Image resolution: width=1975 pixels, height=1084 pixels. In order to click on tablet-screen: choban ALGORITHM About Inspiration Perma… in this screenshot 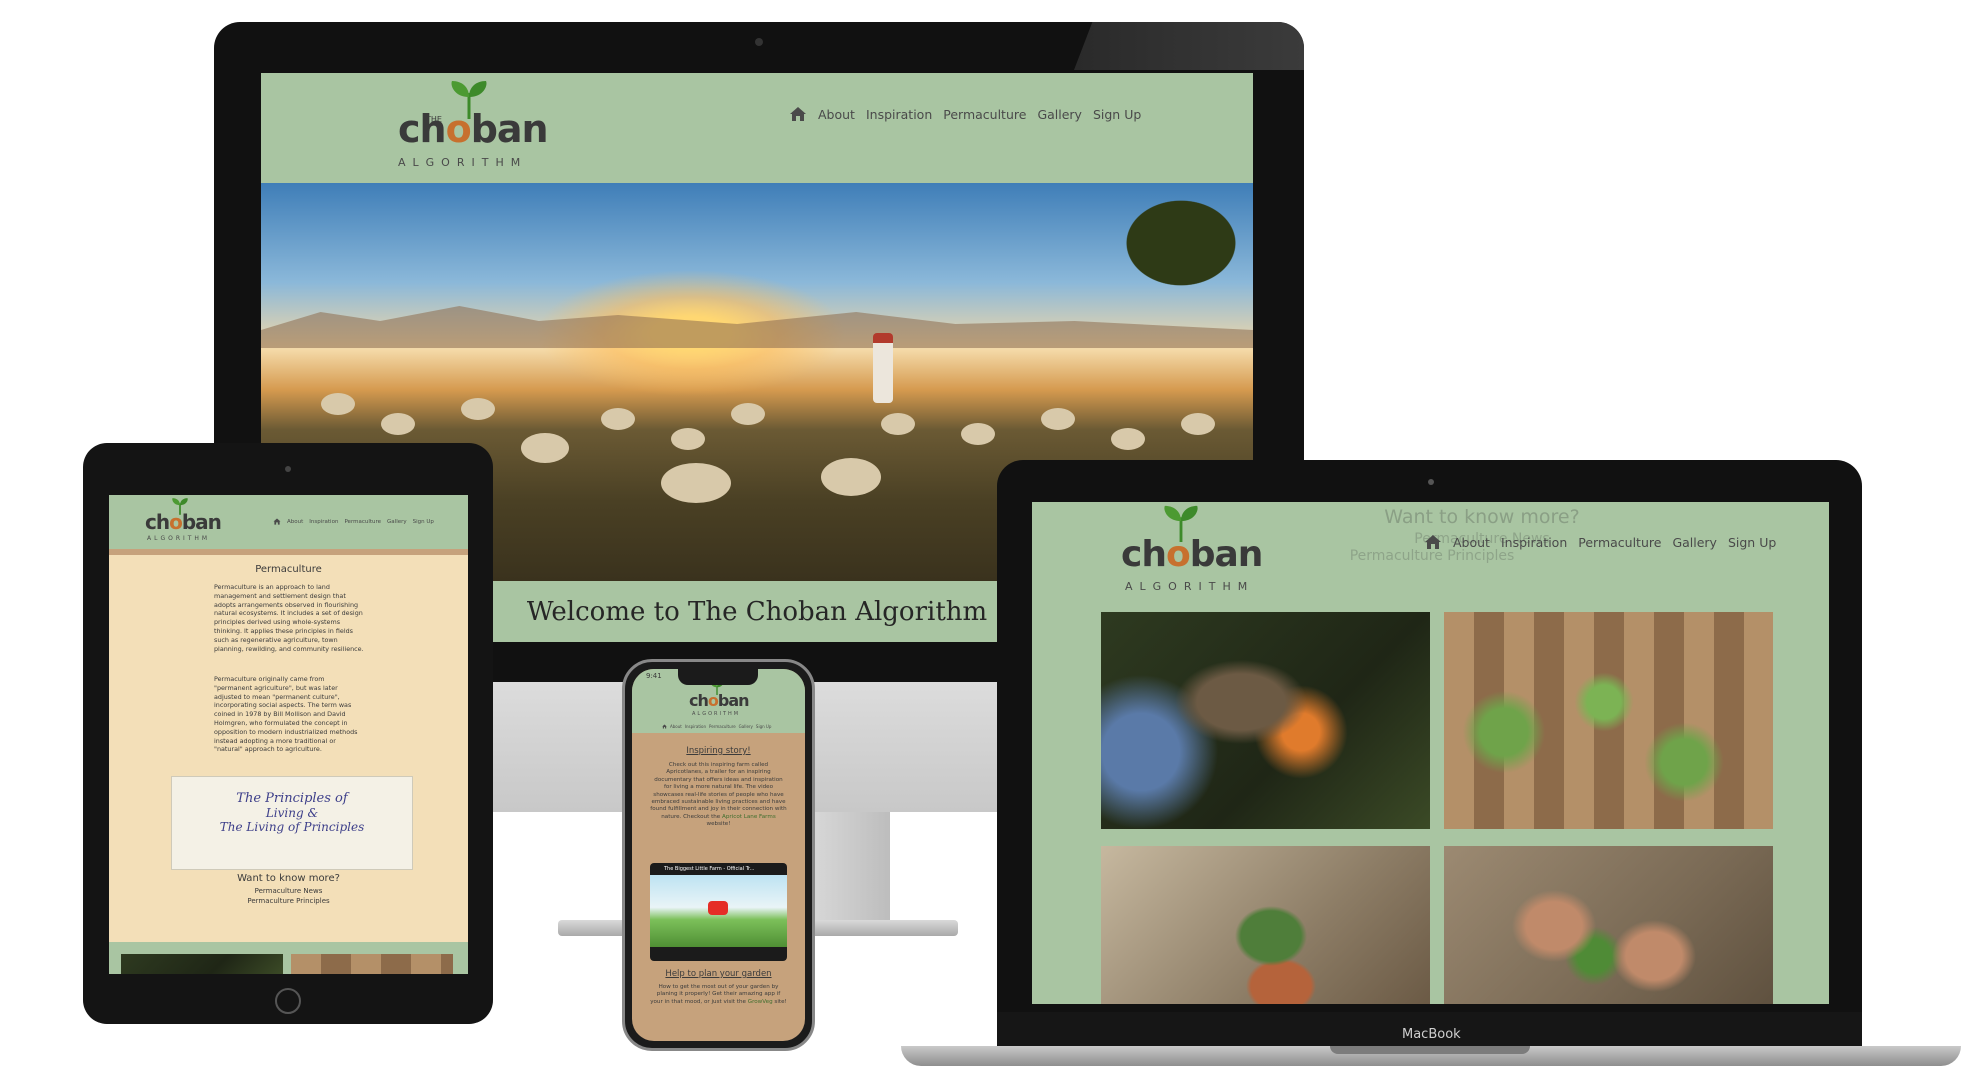, I will do `click(288, 734)`.